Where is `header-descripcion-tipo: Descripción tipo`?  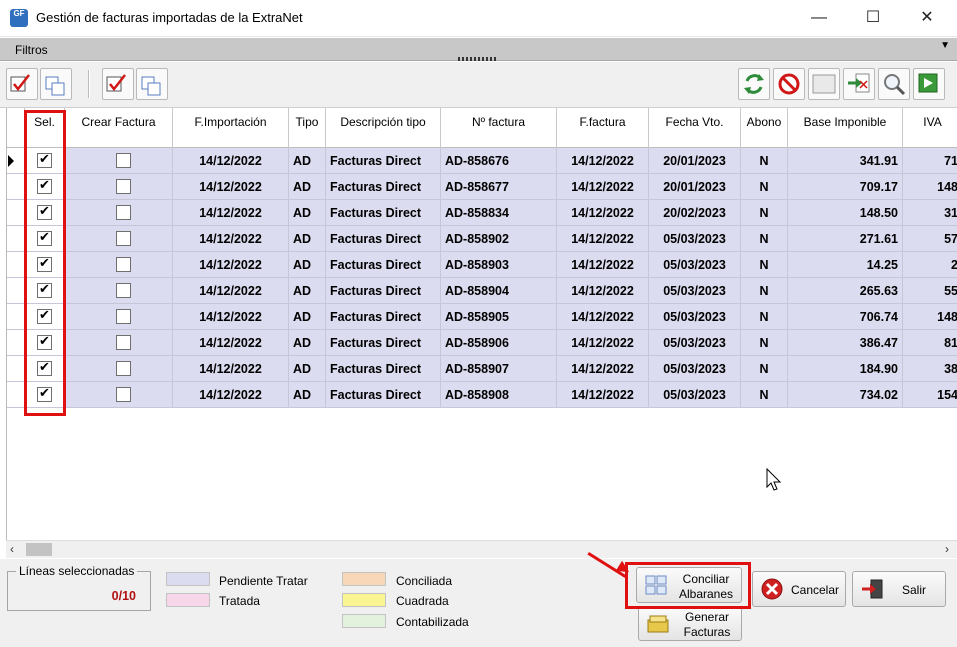 header-descripcion-tipo: Descripción tipo is located at coordinates (383, 128).